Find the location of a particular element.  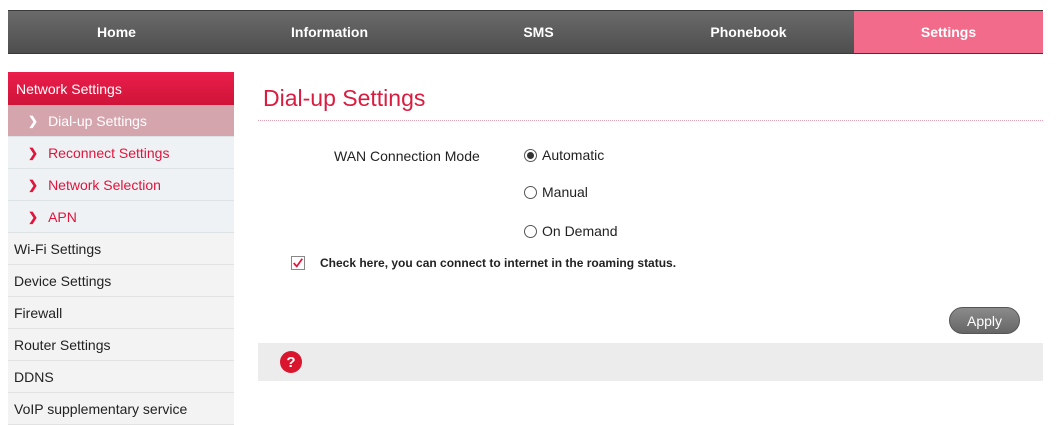

sidebar-item-dial-up-settings: ❯ Dial-up Settings is located at coordinates (121, 121).